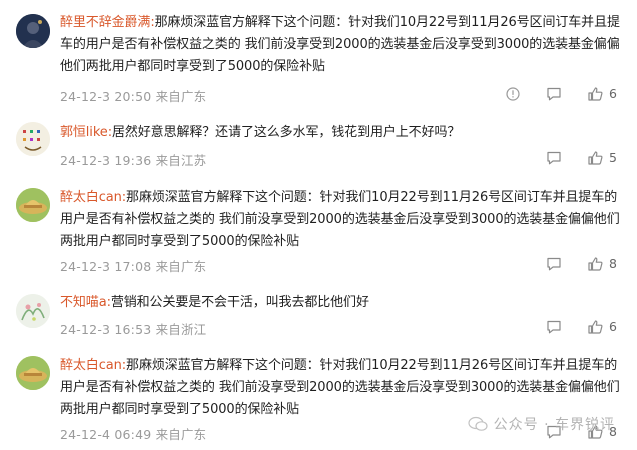 This screenshot has width=637, height=450. What do you see at coordinates (106, 434) in the screenshot?
I see `comment-time: 24-12-4 06:49` at bounding box center [106, 434].